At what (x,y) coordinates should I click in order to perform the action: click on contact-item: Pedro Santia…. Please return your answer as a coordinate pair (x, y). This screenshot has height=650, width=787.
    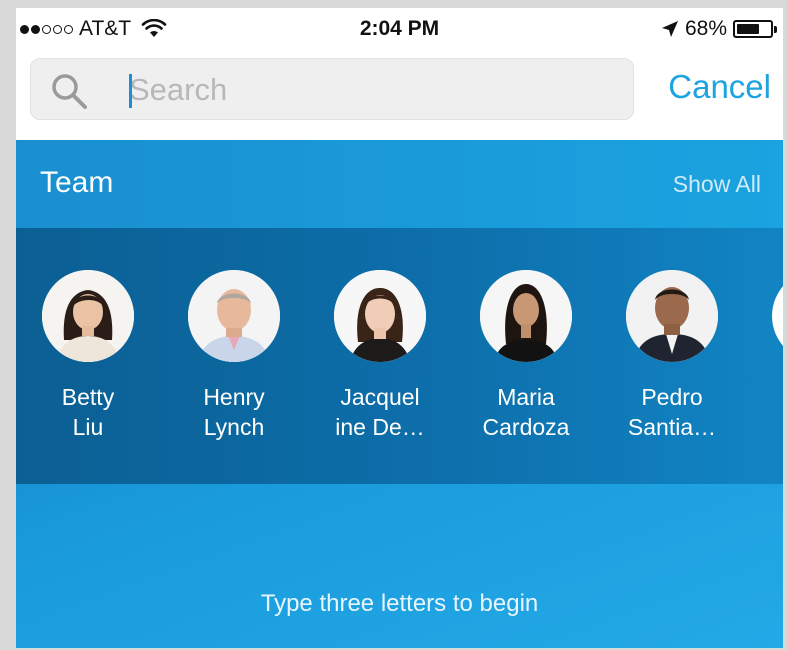
    Looking at the image, I should click on (672, 356).